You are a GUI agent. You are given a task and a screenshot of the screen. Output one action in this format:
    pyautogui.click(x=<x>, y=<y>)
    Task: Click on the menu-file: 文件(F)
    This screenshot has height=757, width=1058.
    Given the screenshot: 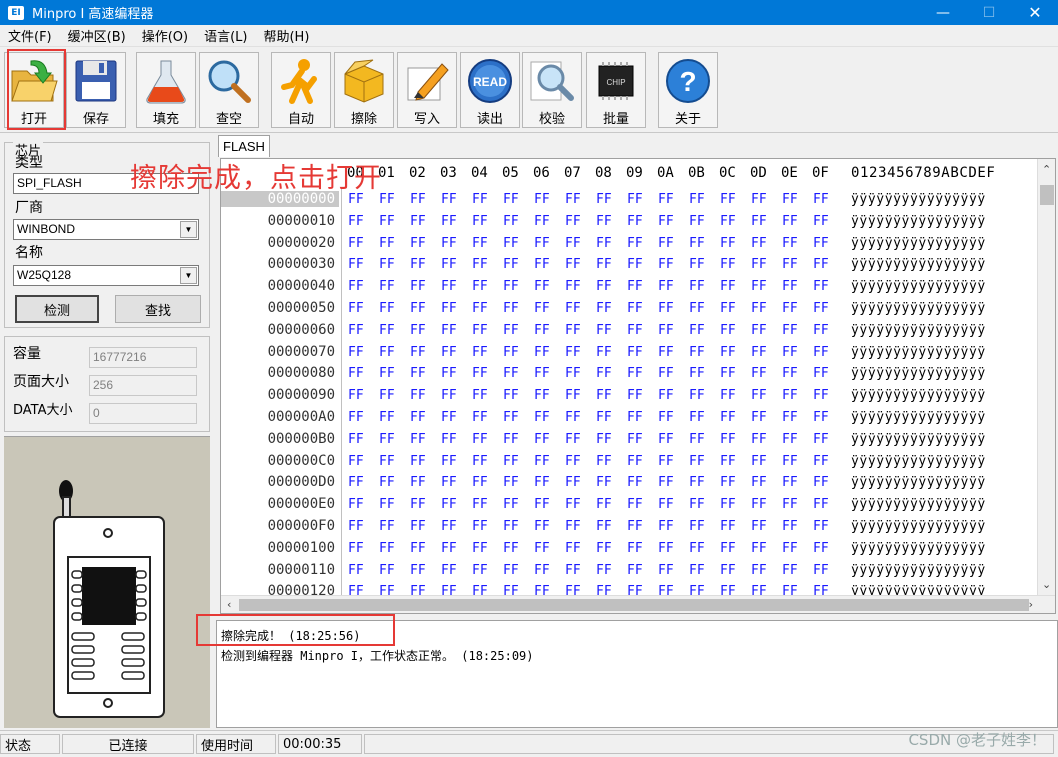 What is the action you would take?
    pyautogui.click(x=30, y=35)
    